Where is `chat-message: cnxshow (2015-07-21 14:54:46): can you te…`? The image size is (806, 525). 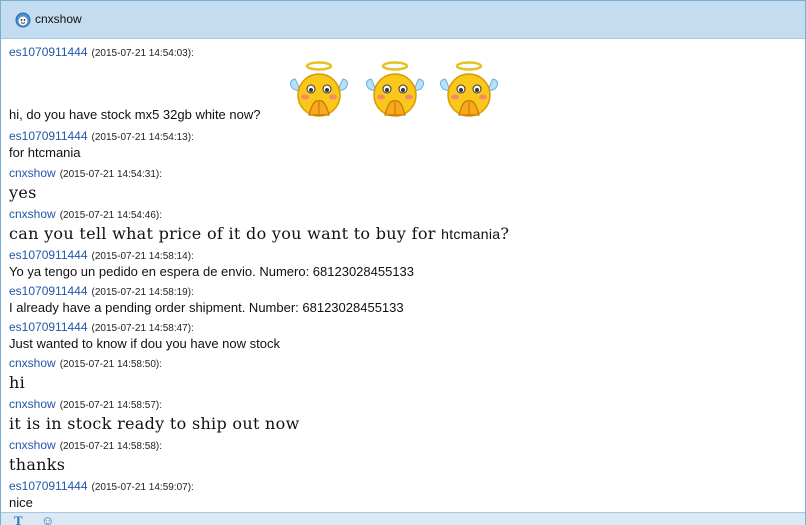 chat-message: cnxshow (2015-07-21 14:54:46): can you te… is located at coordinates (399, 225).